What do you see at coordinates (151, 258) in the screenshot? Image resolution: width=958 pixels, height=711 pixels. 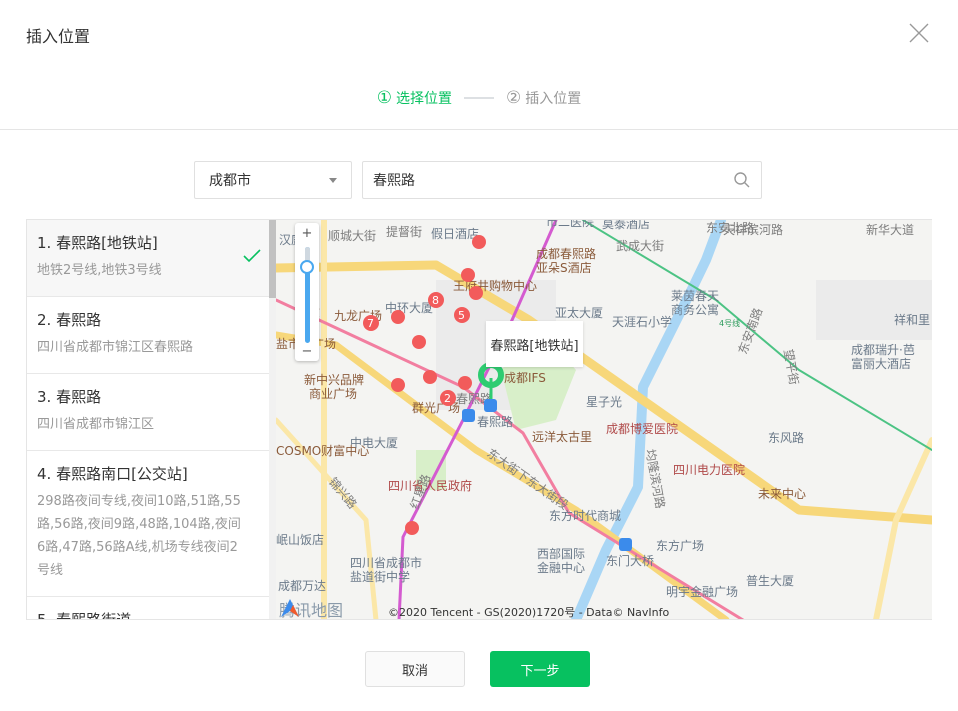 I see `result-item: 1. 春熙路[地铁站] 地铁2号线,地铁3号线` at bounding box center [151, 258].